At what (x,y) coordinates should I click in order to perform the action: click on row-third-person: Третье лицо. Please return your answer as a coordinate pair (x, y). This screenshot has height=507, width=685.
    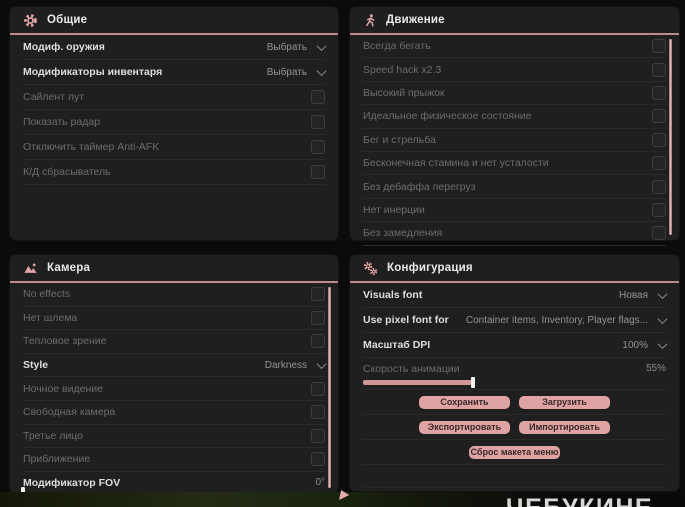
    Looking at the image, I should click on (174, 437).